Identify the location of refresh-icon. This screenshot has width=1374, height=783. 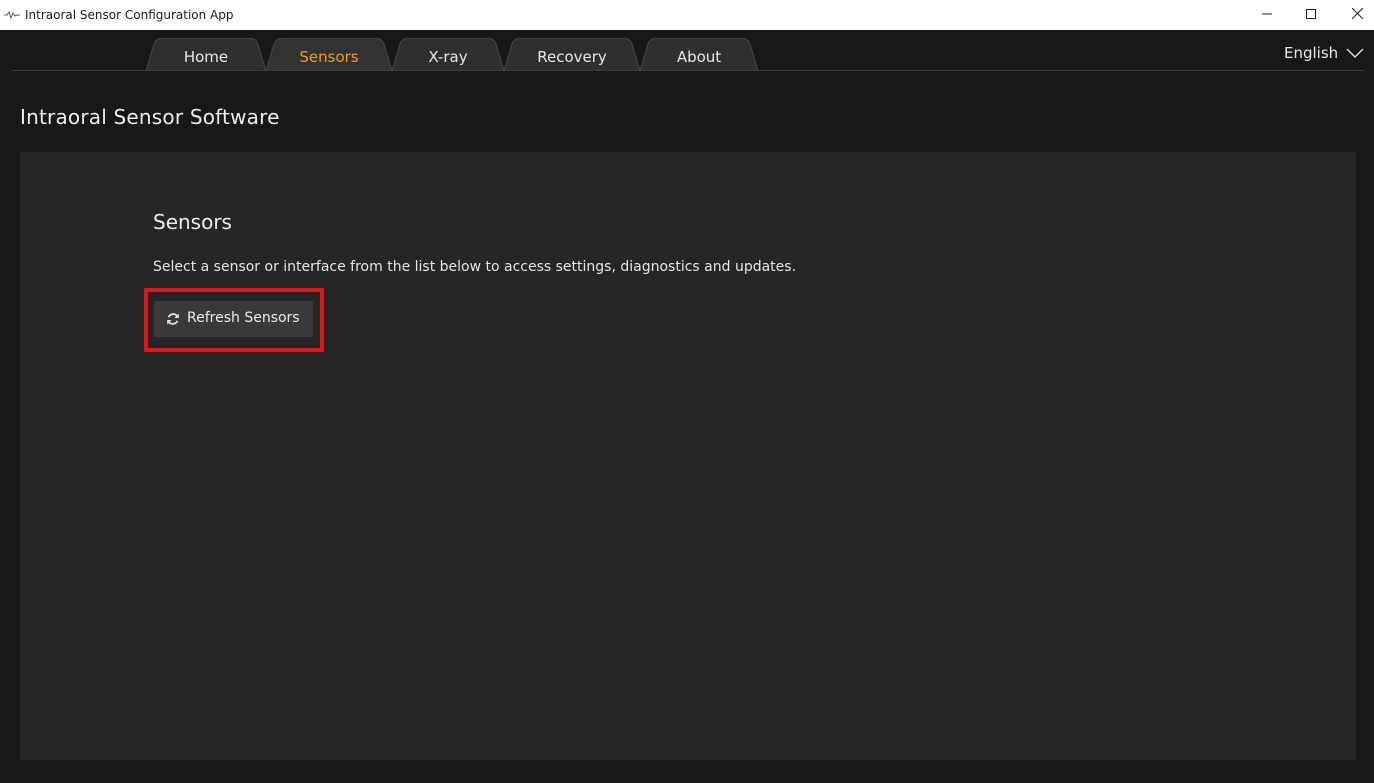
(173, 319).